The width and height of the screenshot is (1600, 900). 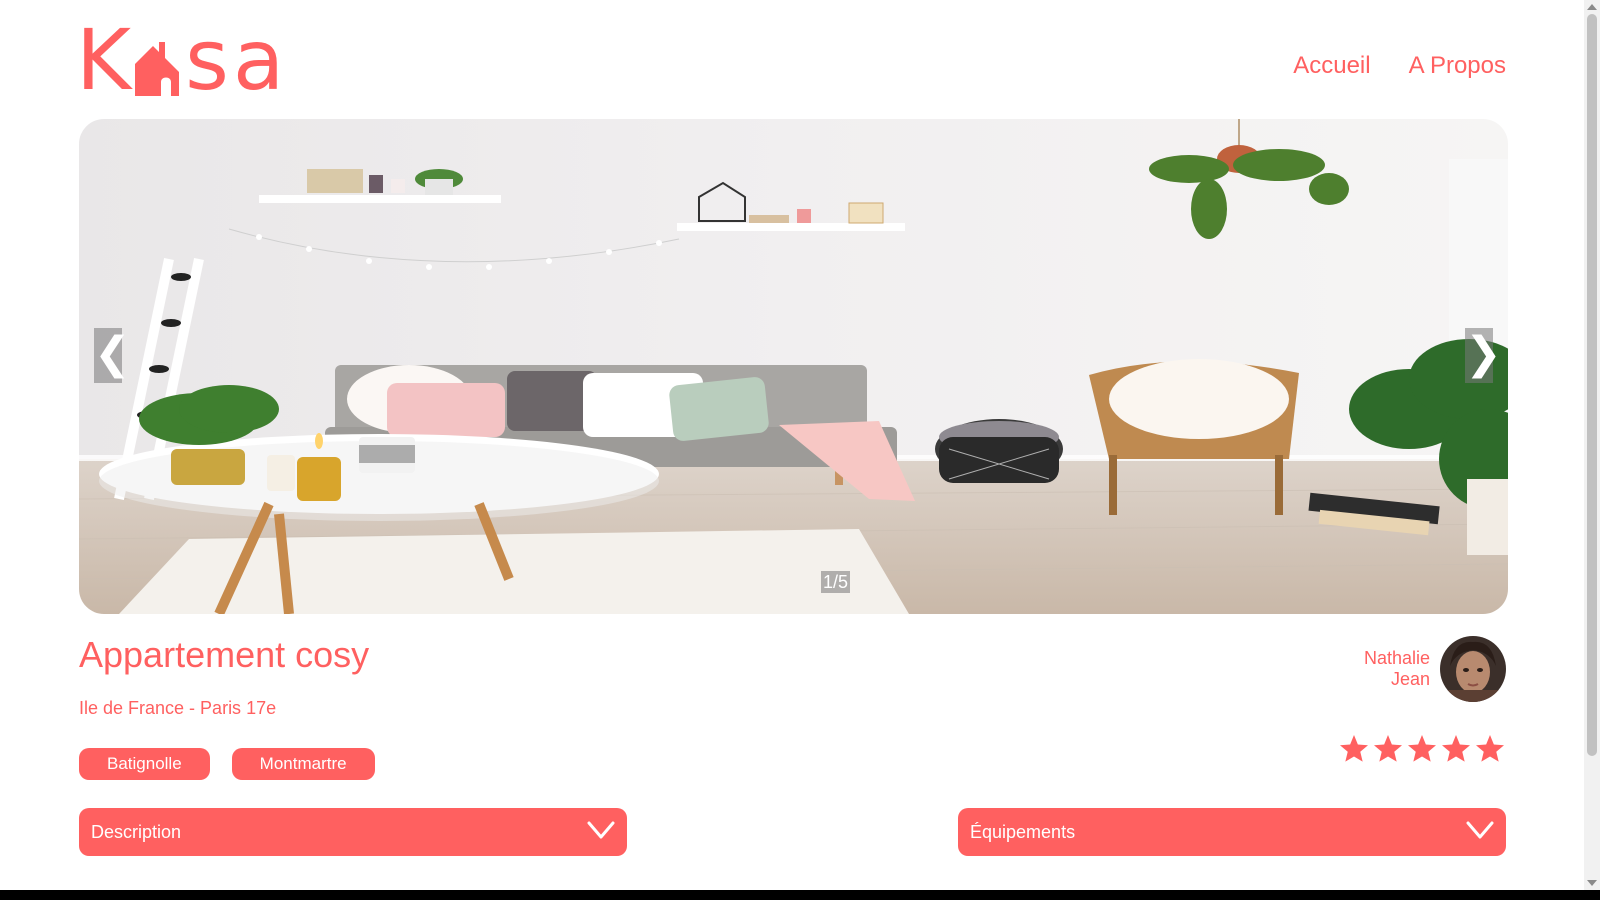 What do you see at coordinates (1592, 385) in the screenshot?
I see `scrollbar-thumb` at bounding box center [1592, 385].